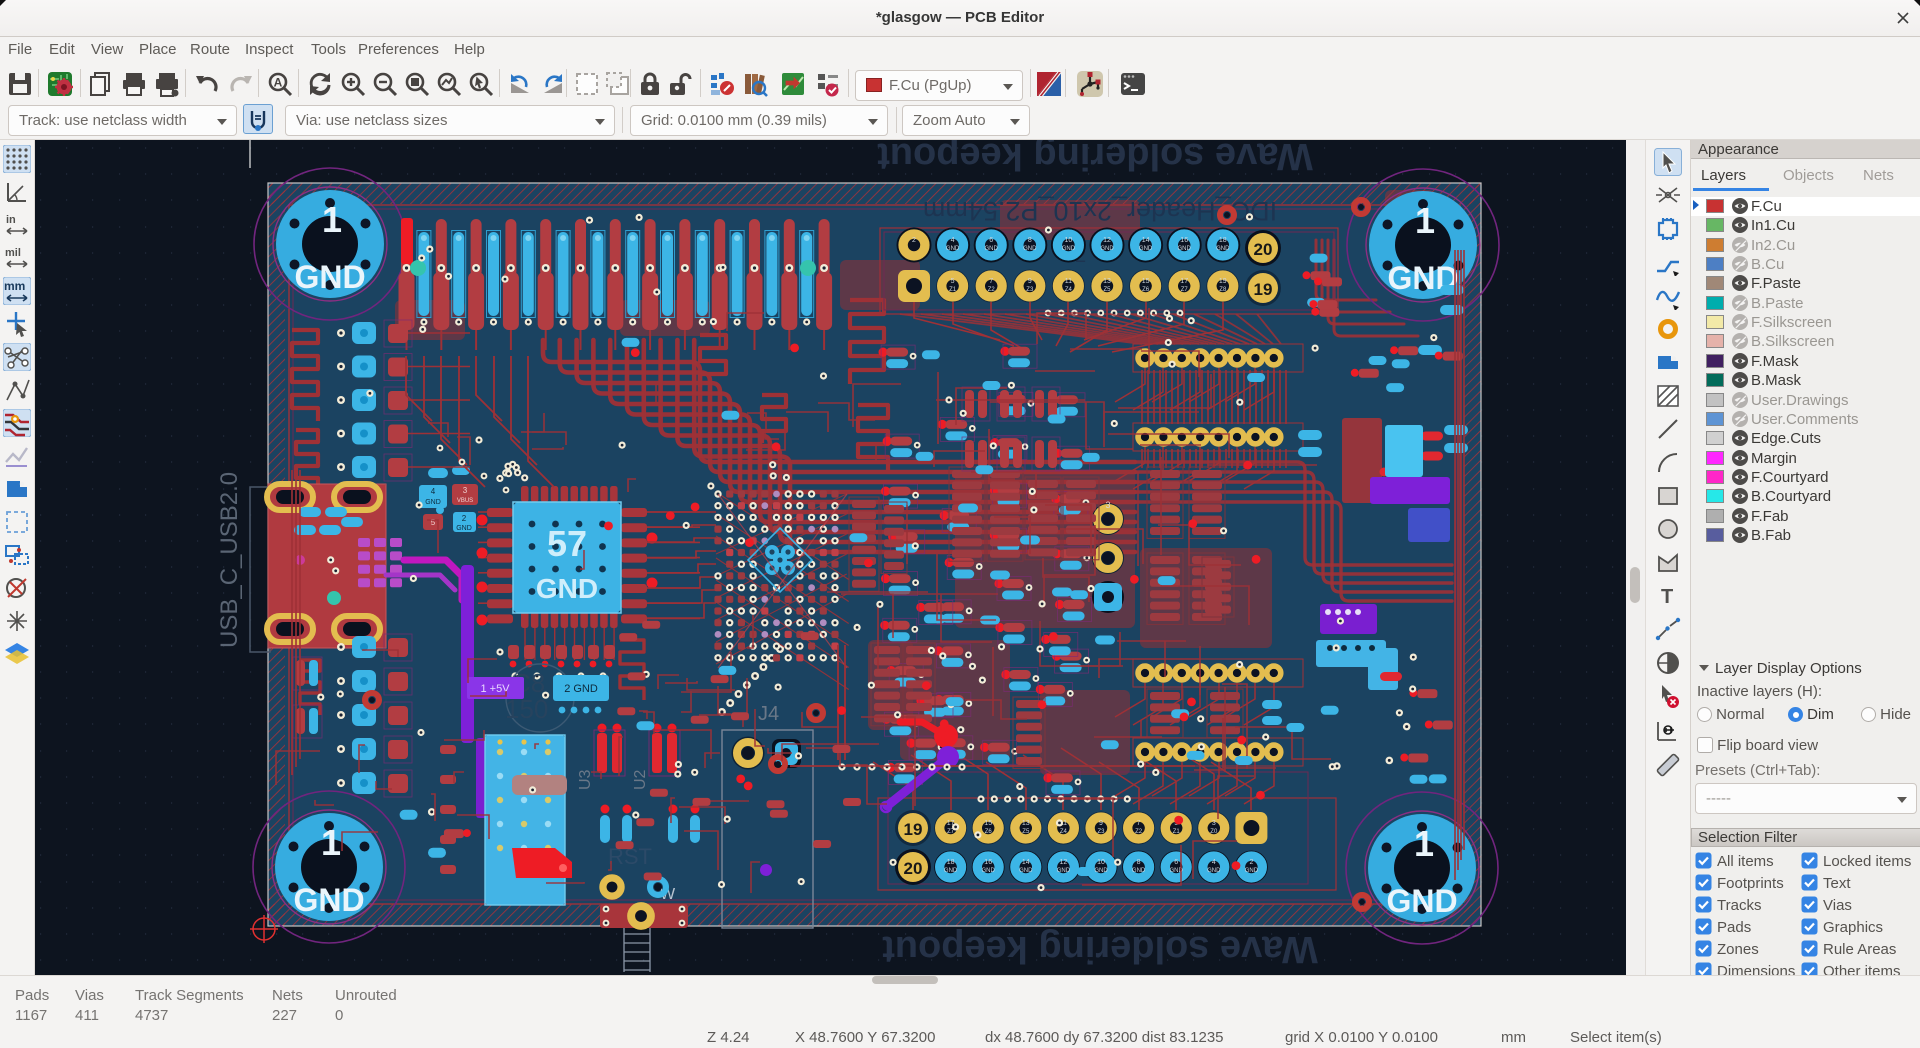 Image resolution: width=1920 pixels, height=1048 pixels. I want to click on svg-text: 11, so click(1068, 281).